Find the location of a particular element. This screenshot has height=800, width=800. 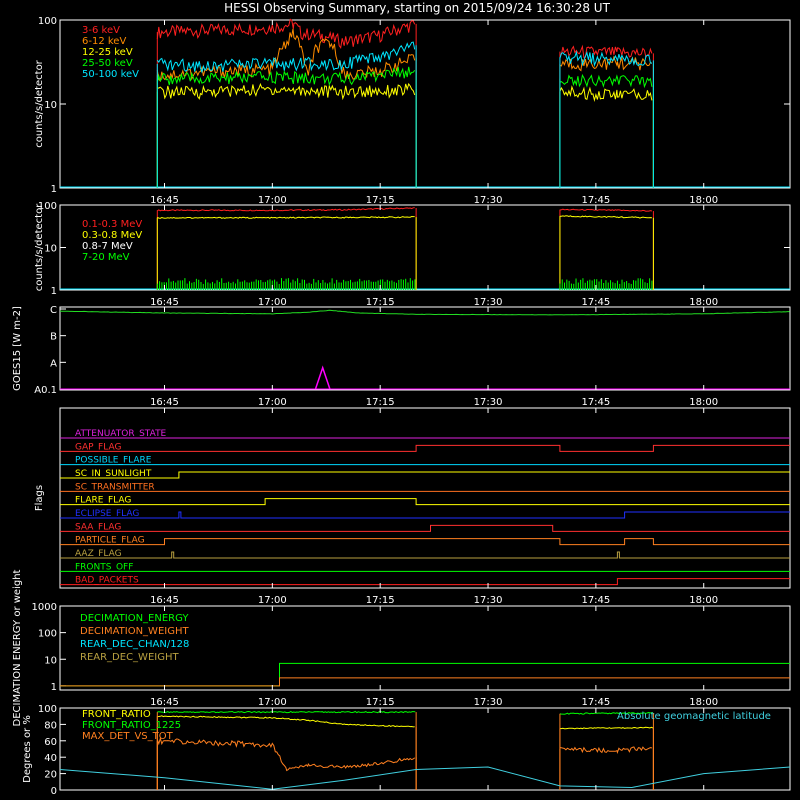

y-tick-label: 20 is located at coordinates (50, 775).